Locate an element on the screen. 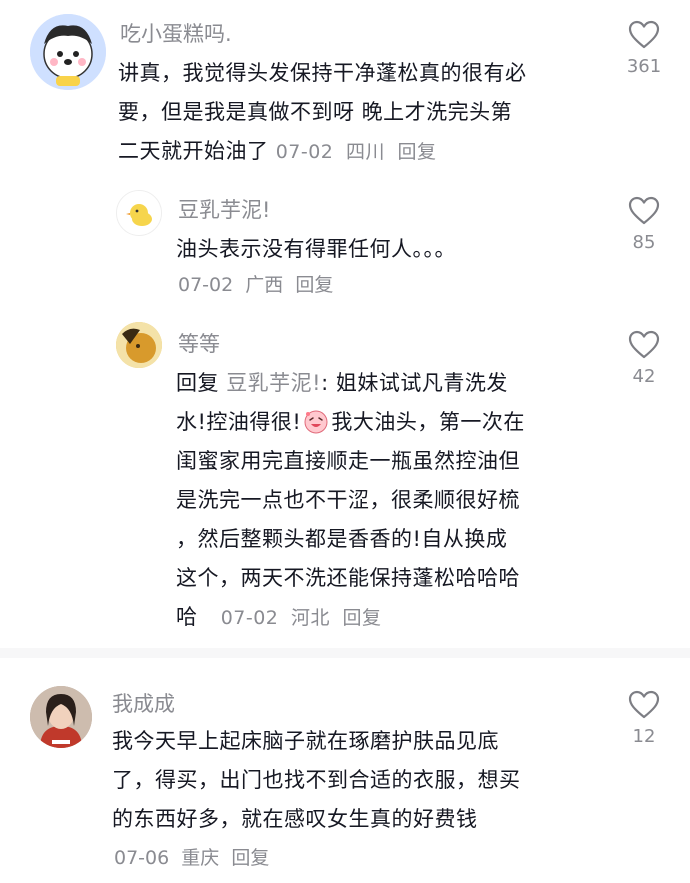 This screenshot has height=883, width=690. like-button: 85 is located at coordinates (644, 224).